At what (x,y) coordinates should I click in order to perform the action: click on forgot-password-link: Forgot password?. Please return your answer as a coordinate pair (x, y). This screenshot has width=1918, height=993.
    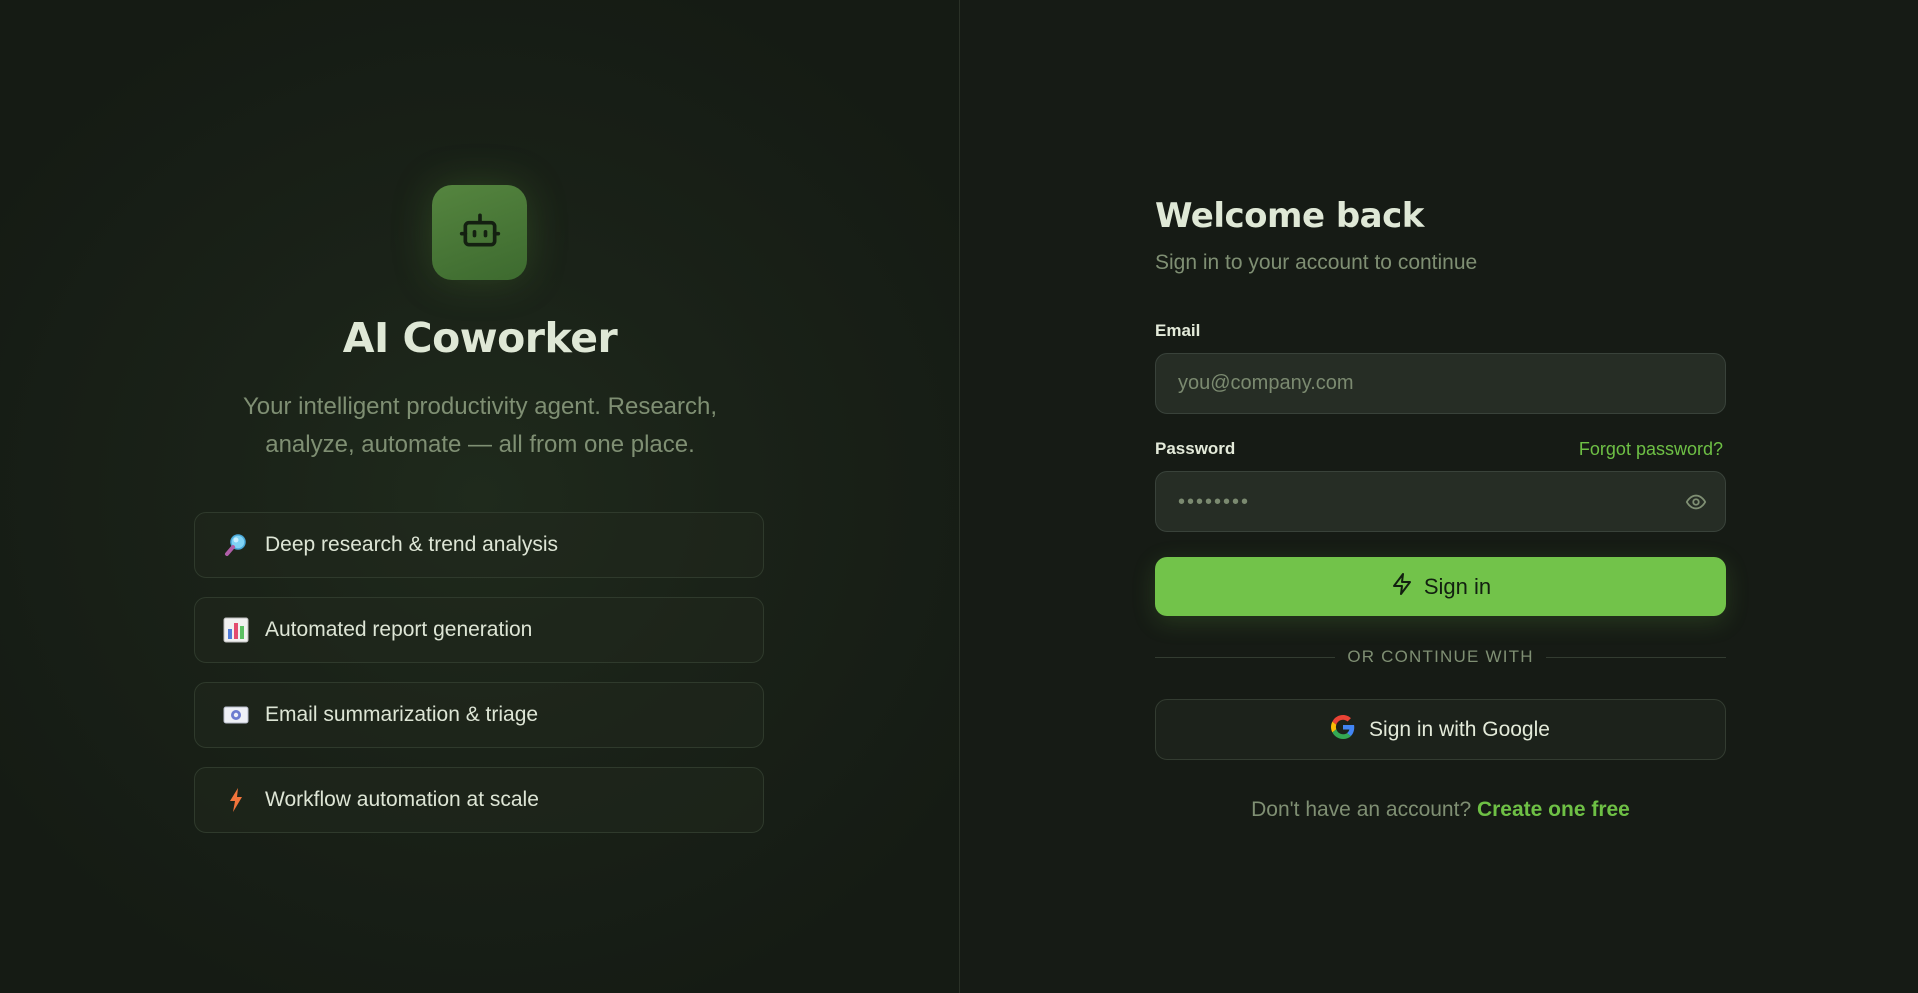
    Looking at the image, I should click on (1651, 449).